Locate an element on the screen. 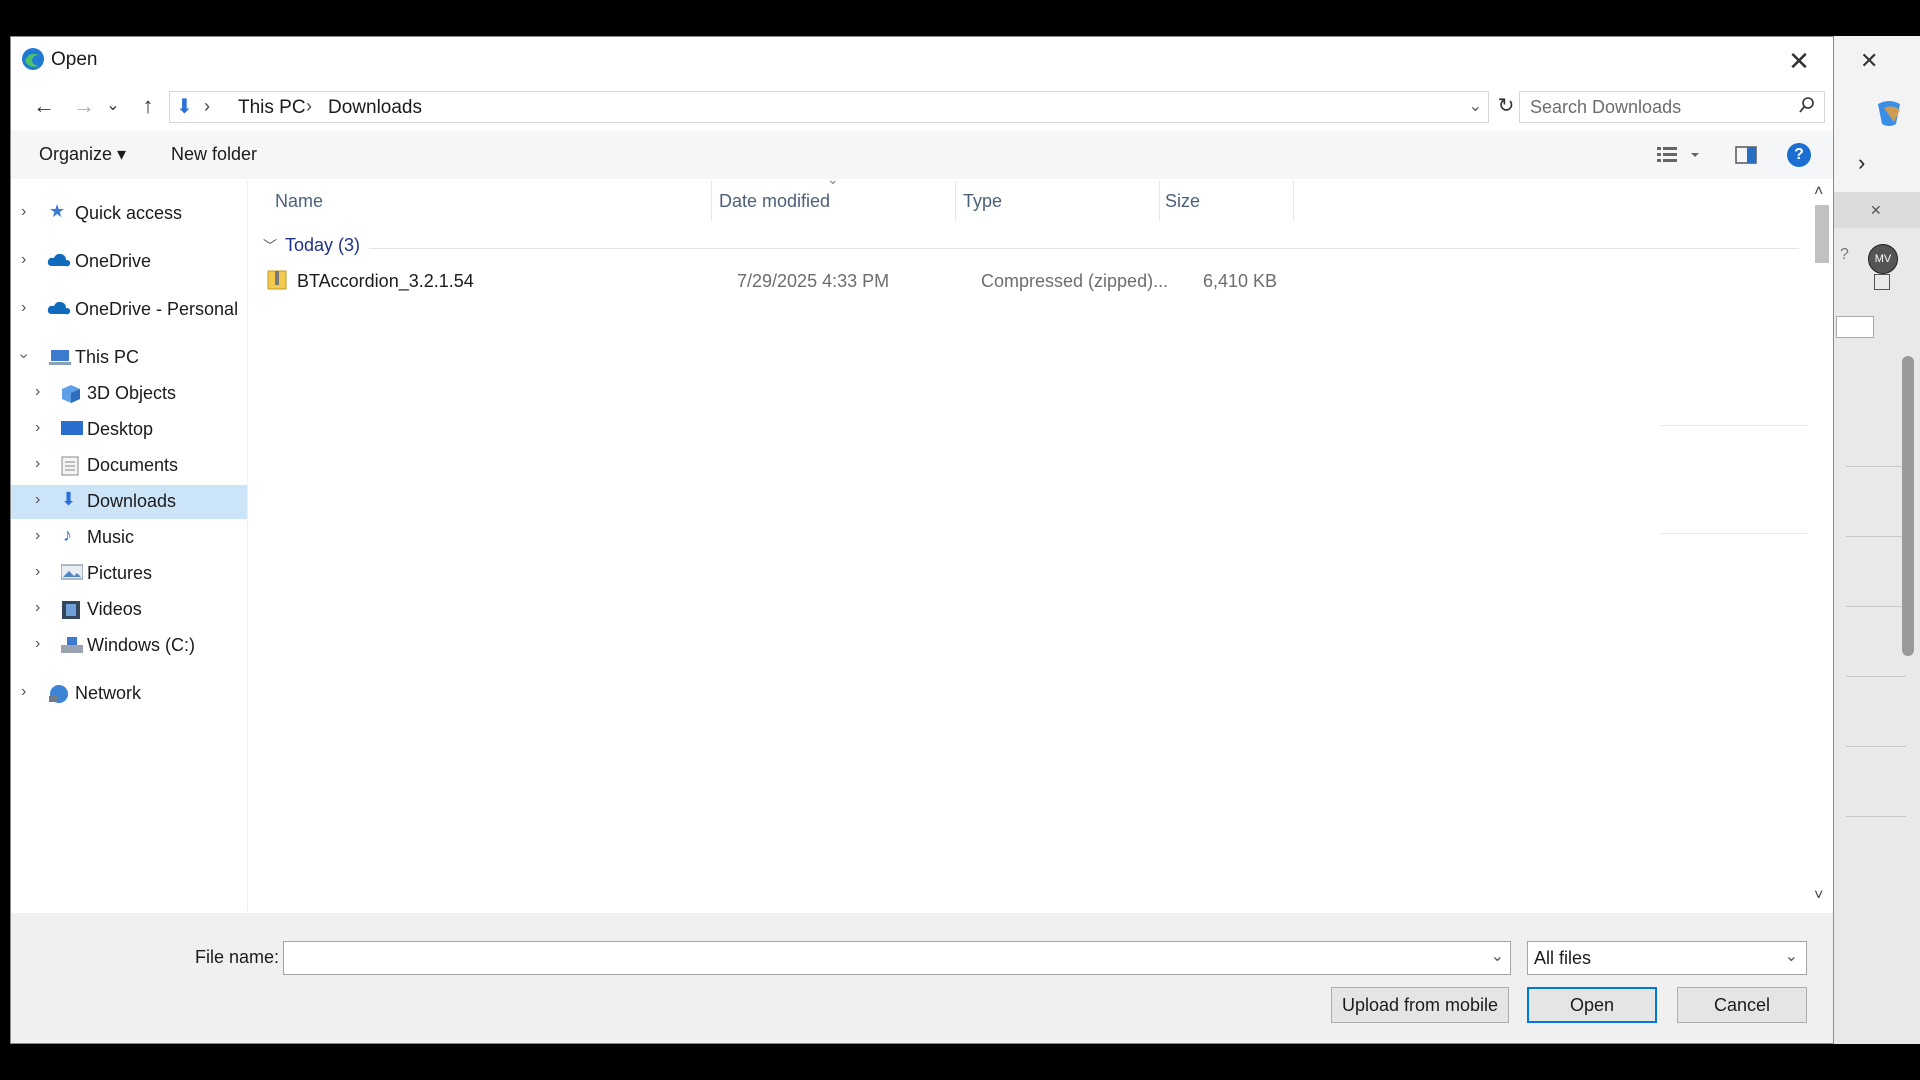 The height and width of the screenshot is (1080, 1920). back-button: ← is located at coordinates (44, 106).